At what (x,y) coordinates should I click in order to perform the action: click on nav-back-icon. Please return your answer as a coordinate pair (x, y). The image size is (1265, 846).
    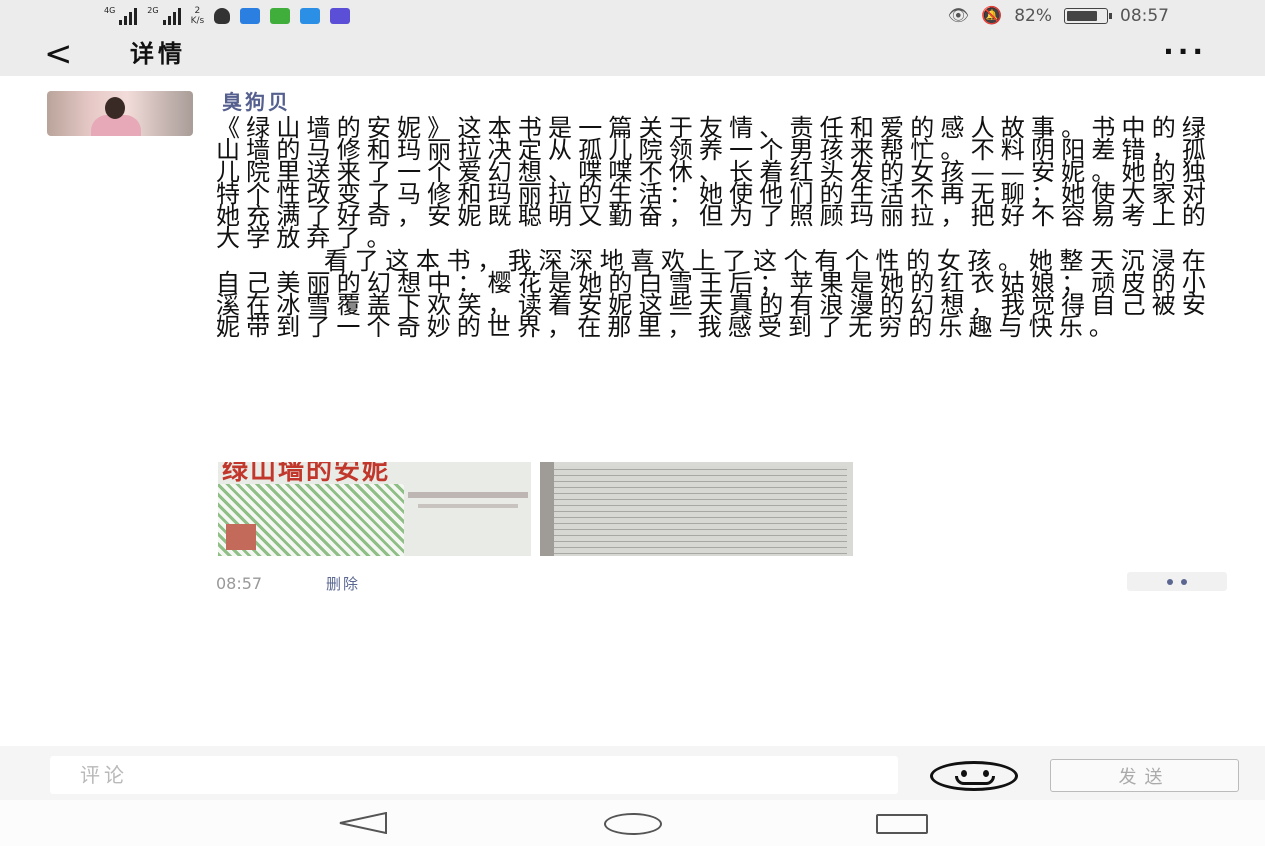
    Looking at the image, I should click on (363, 823).